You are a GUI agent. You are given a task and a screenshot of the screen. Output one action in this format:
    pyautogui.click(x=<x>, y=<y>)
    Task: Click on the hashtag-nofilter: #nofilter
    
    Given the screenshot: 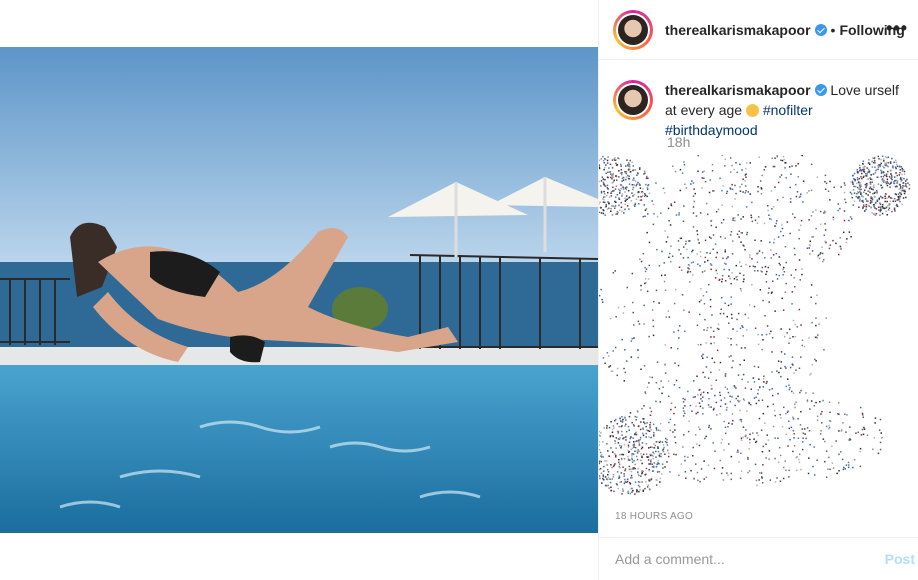 What is the action you would take?
    pyautogui.click(x=788, y=110)
    